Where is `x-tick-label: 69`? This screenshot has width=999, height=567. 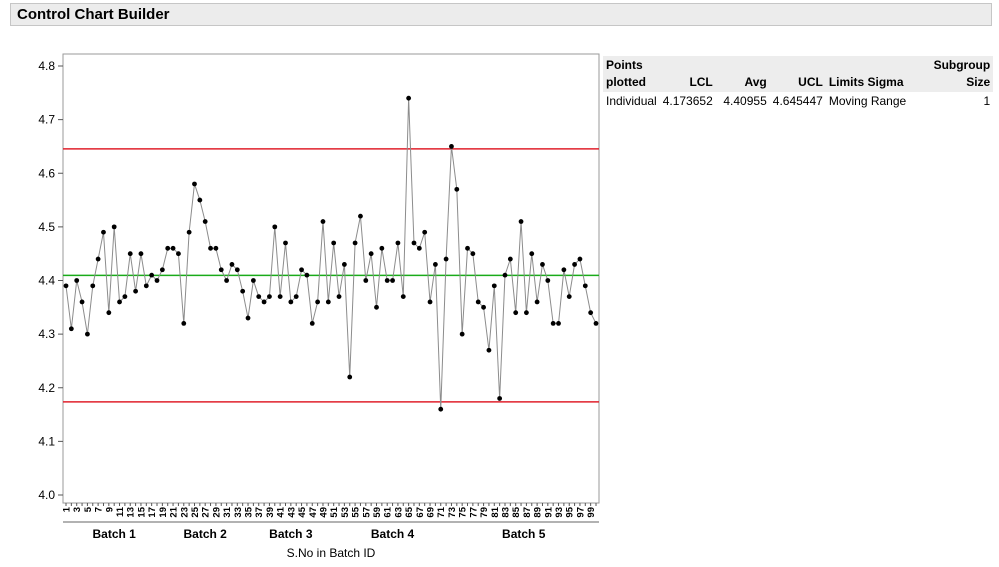
x-tick-label: 69 is located at coordinates (431, 512).